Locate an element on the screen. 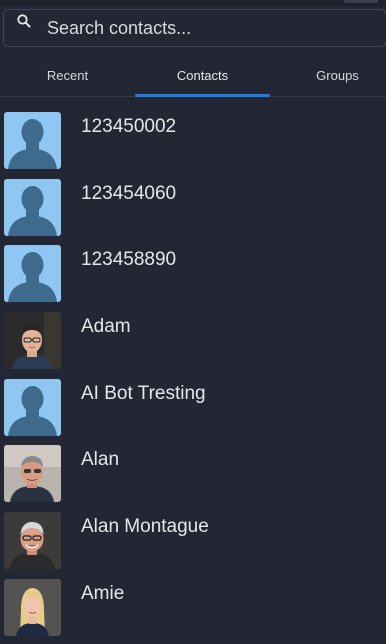 The image size is (386, 644). contact-name: 123450002 is located at coordinates (129, 126).